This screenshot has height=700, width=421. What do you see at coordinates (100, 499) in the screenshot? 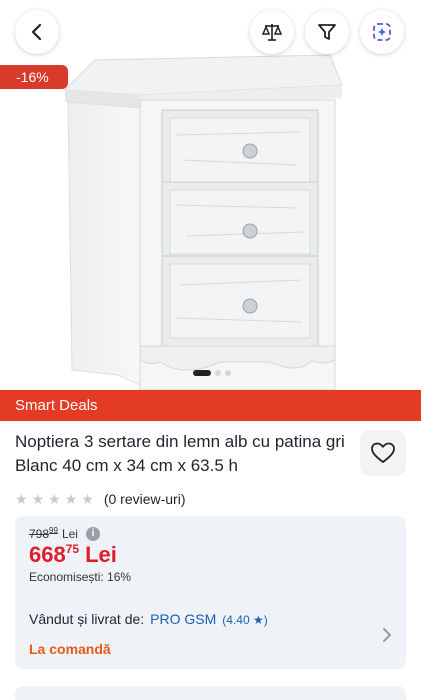
I see `rating-row: ★ ★ ★ ★ ★ (0 review-uri)` at bounding box center [100, 499].